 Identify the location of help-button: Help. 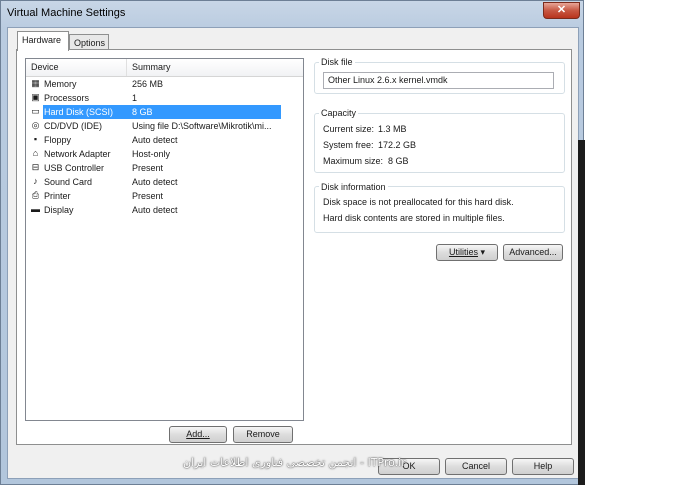
(543, 466).